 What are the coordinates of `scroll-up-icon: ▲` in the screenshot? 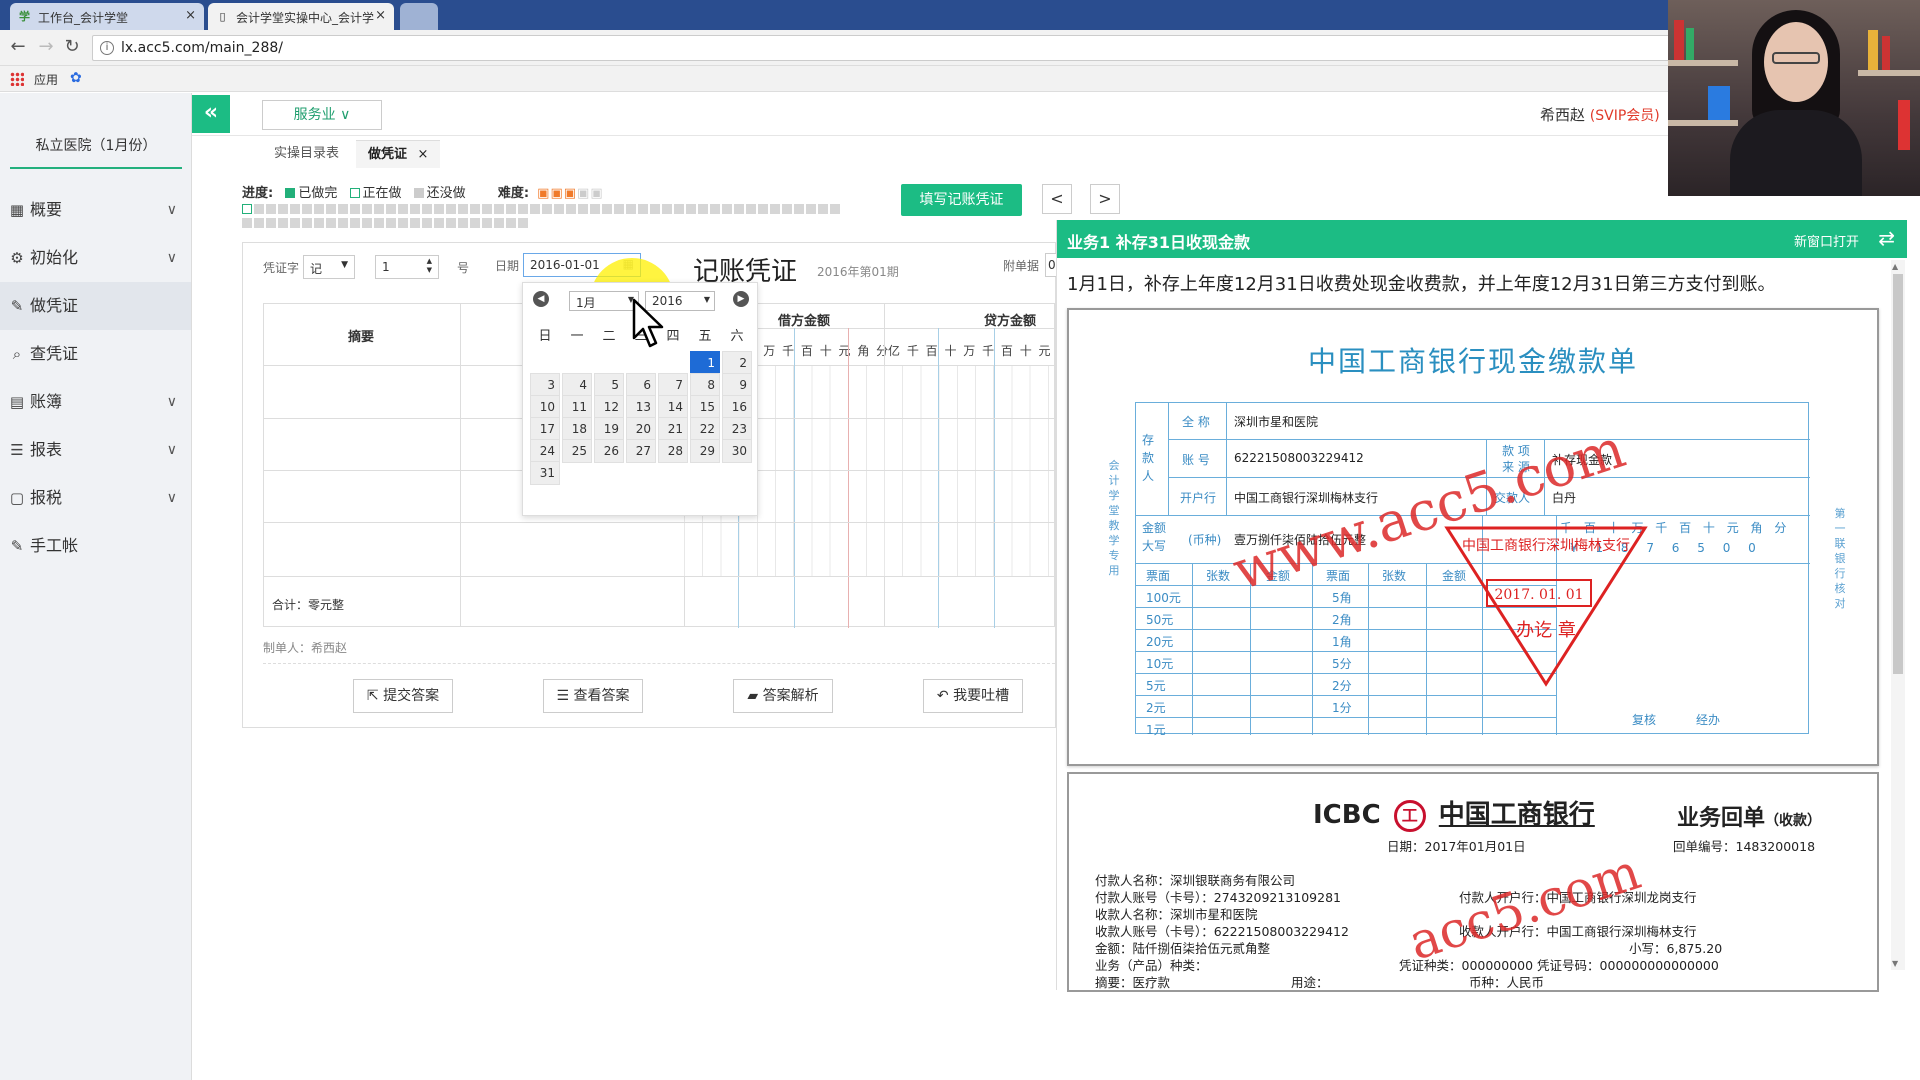 It's located at (1895, 266).